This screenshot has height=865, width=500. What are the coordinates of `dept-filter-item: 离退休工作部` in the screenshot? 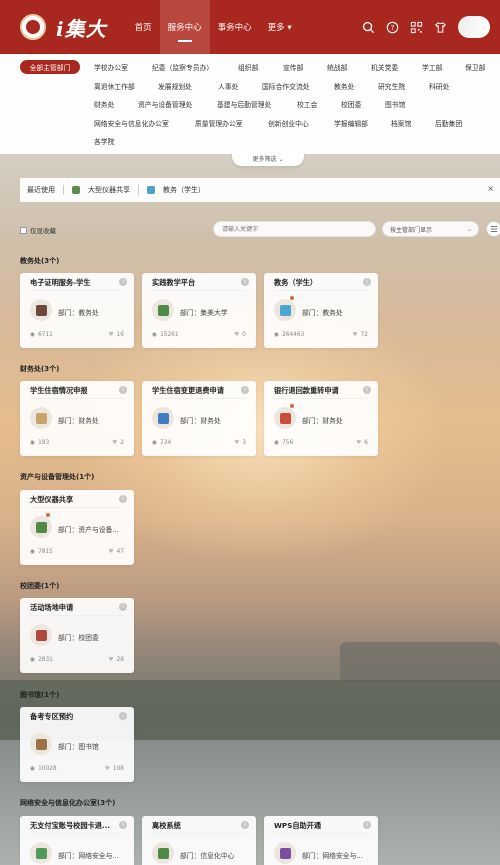 It's located at (114, 86).